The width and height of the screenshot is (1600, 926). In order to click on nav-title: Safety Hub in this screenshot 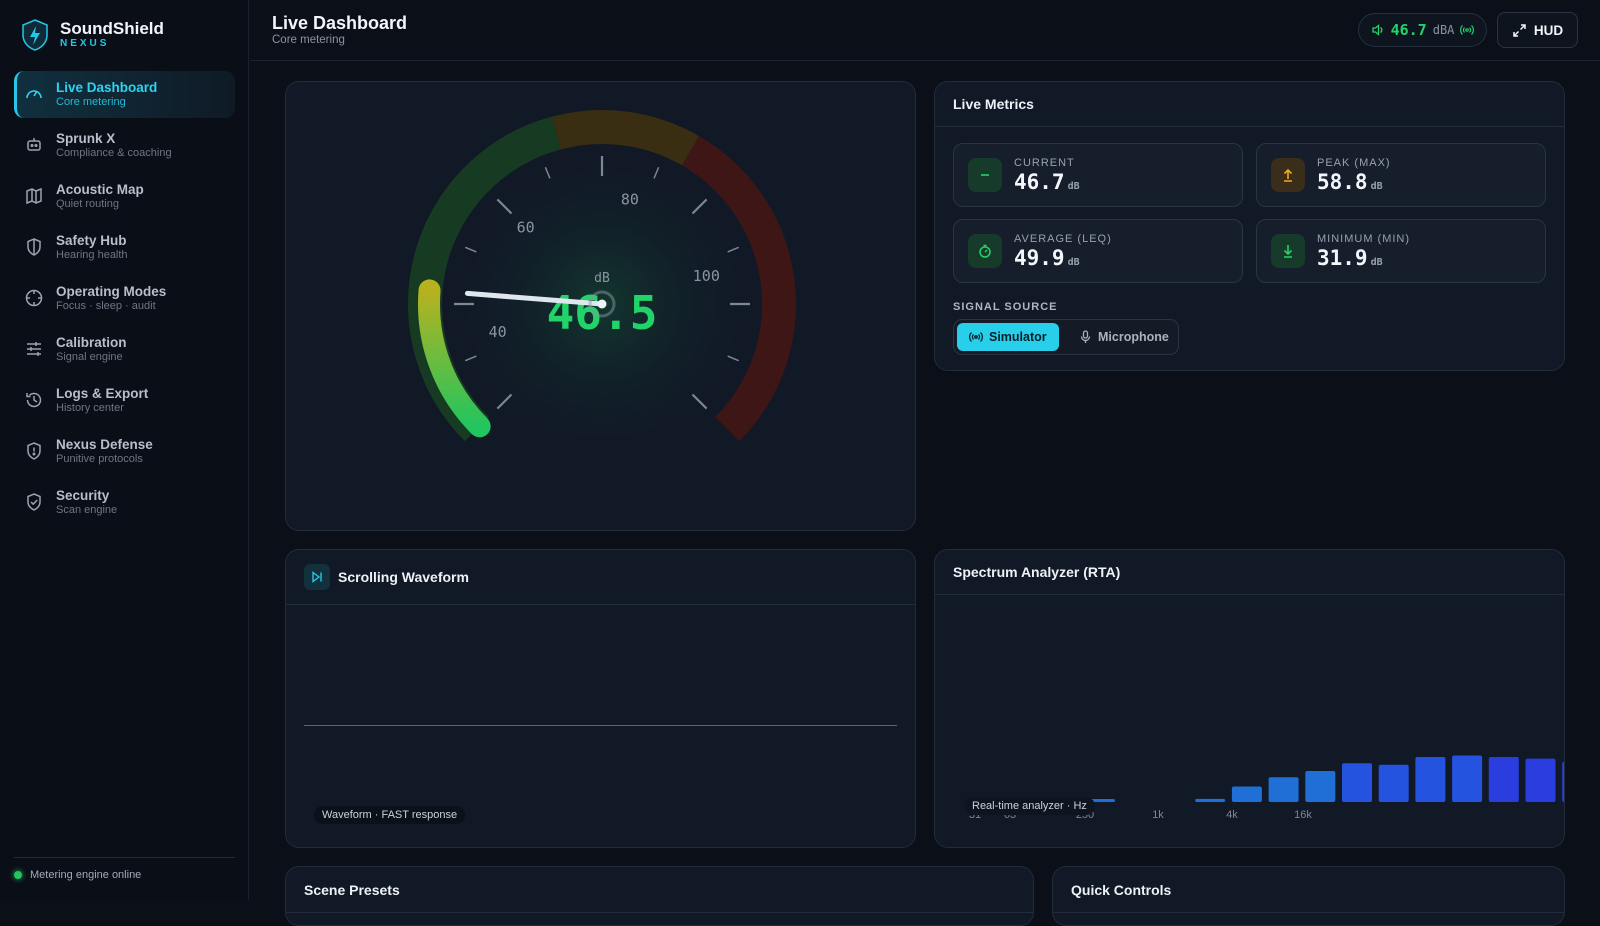, I will do `click(91, 240)`.